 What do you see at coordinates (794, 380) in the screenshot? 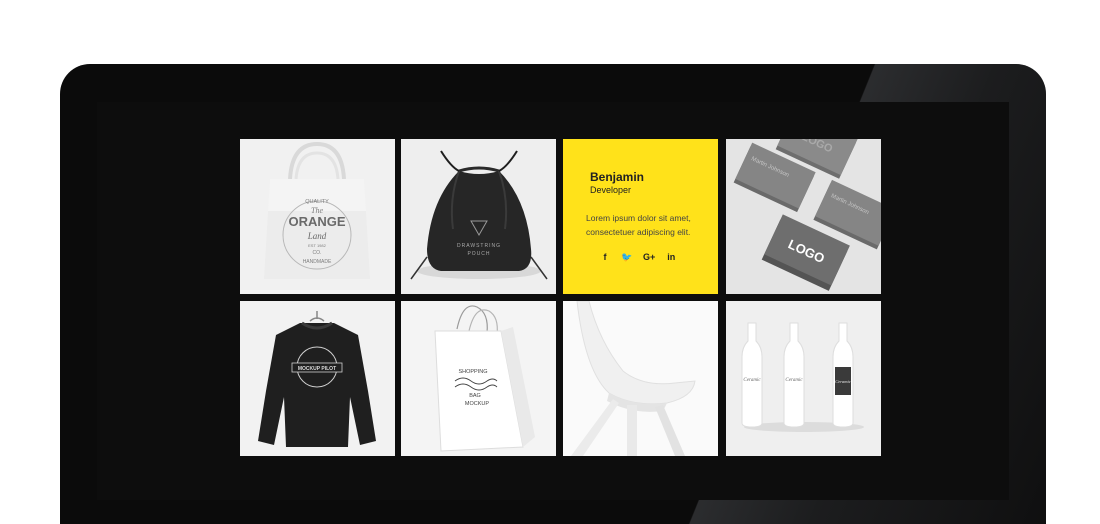
I see `bottle-text-2: Ceramic` at bounding box center [794, 380].